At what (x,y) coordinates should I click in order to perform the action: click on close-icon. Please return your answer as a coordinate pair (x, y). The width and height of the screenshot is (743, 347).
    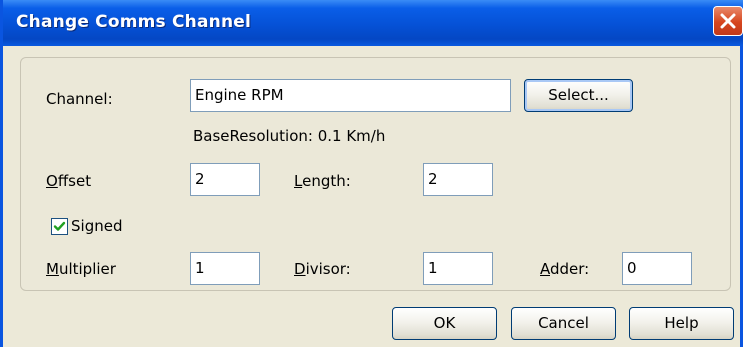
    Looking at the image, I should click on (728, 21).